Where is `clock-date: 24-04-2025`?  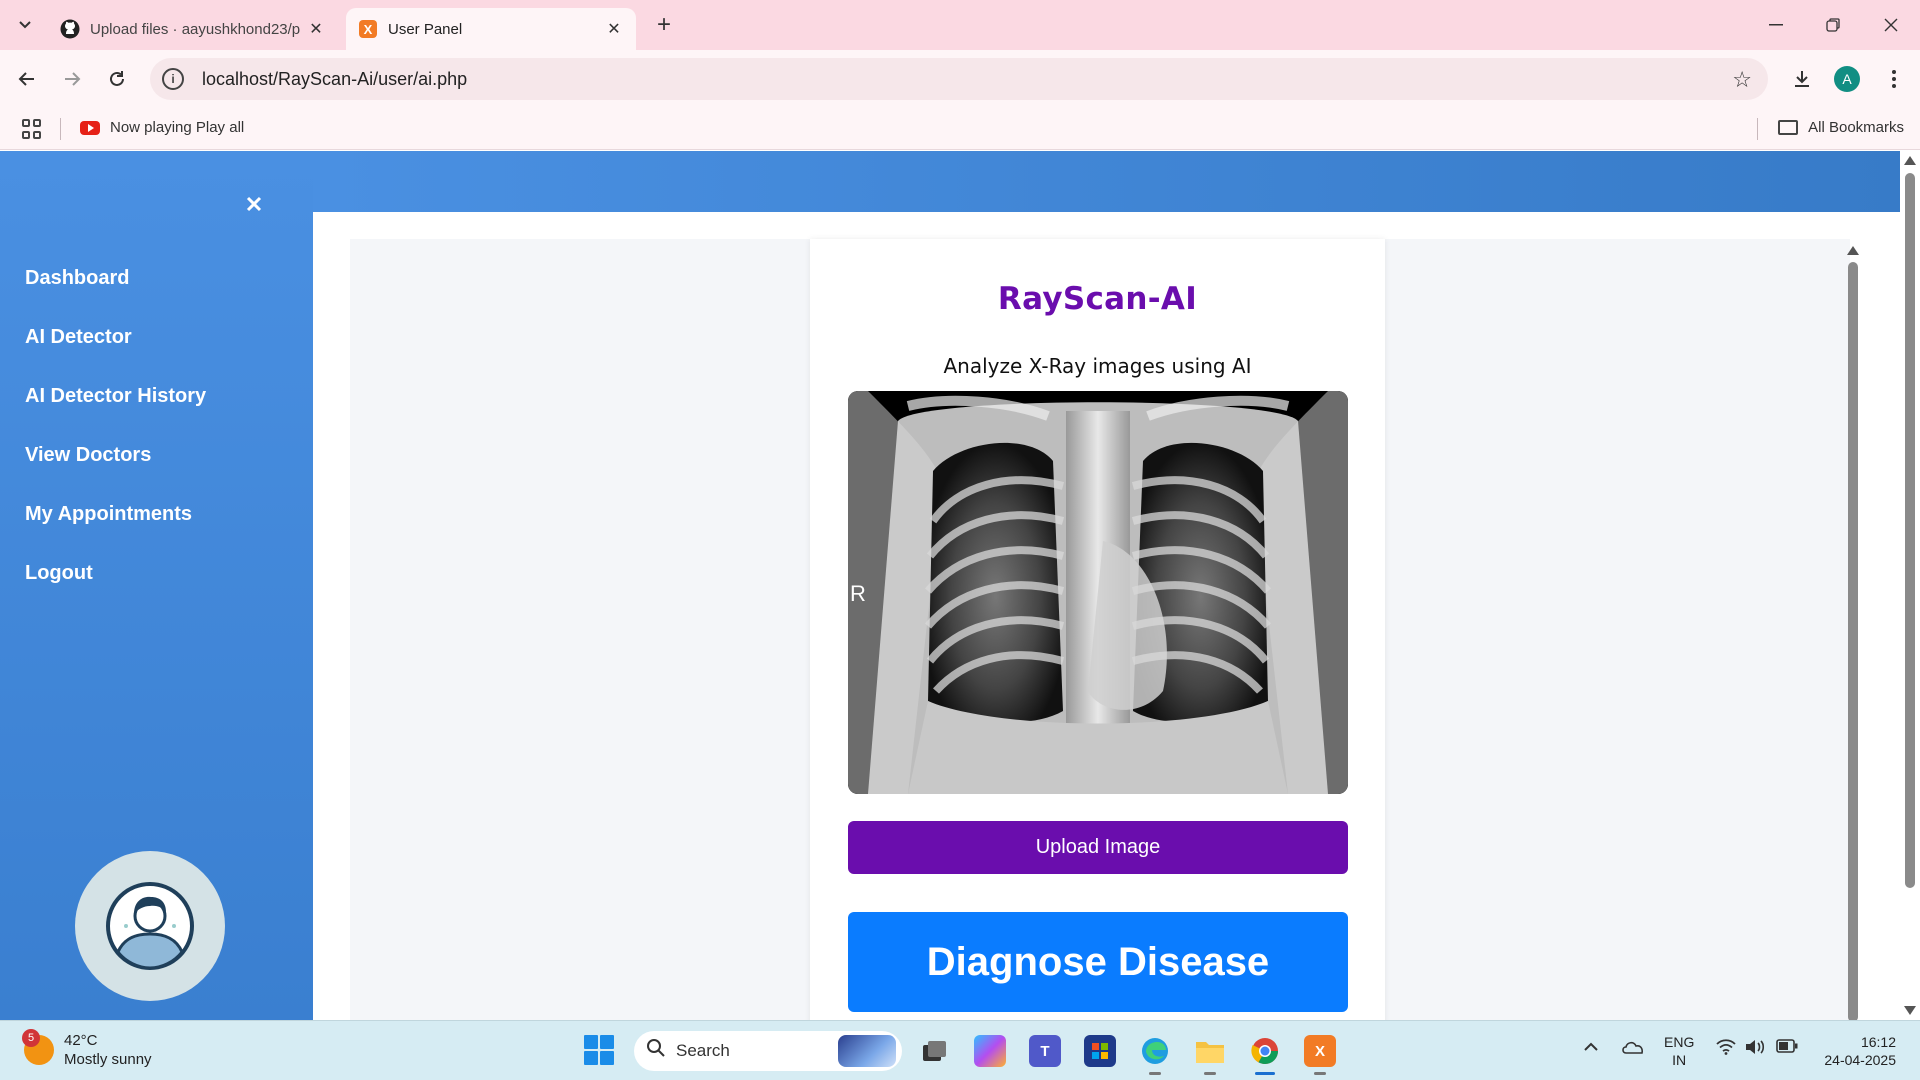 clock-date: 24-04-2025 is located at coordinates (1860, 1060).